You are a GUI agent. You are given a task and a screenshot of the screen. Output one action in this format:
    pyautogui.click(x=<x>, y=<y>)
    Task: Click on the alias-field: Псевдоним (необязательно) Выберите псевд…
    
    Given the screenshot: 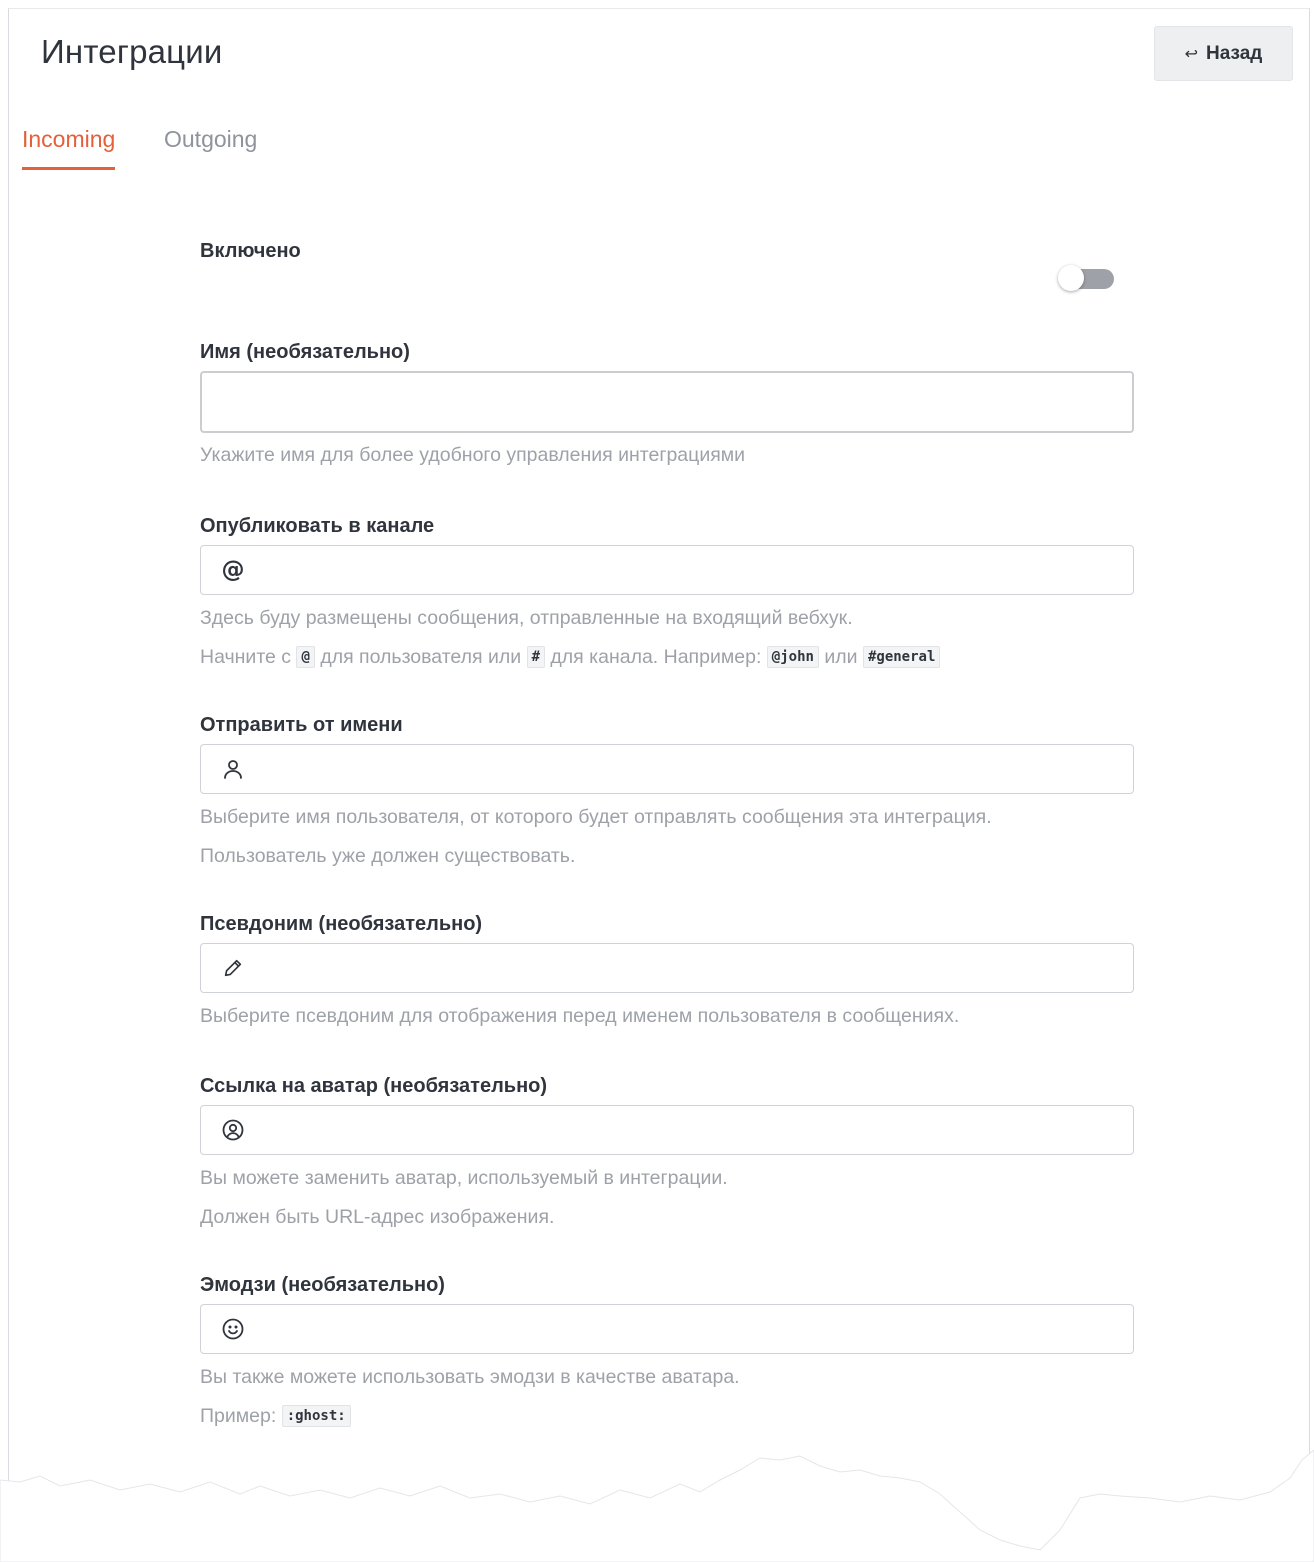 What is the action you would take?
    pyautogui.click(x=667, y=973)
    